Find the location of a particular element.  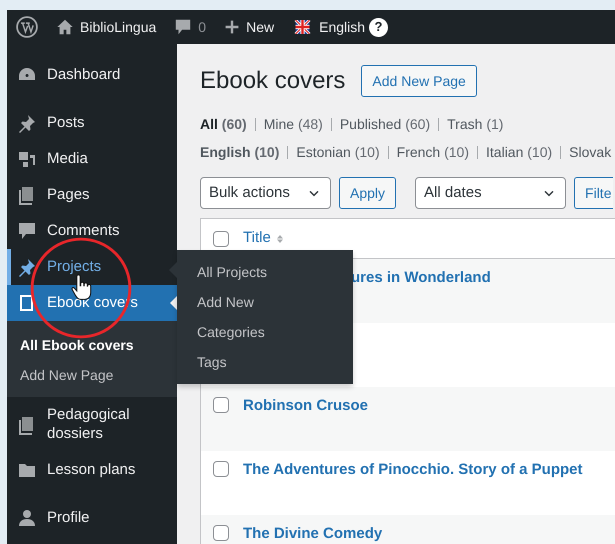

sidebar-menu-item: Media is located at coordinates (92, 159).